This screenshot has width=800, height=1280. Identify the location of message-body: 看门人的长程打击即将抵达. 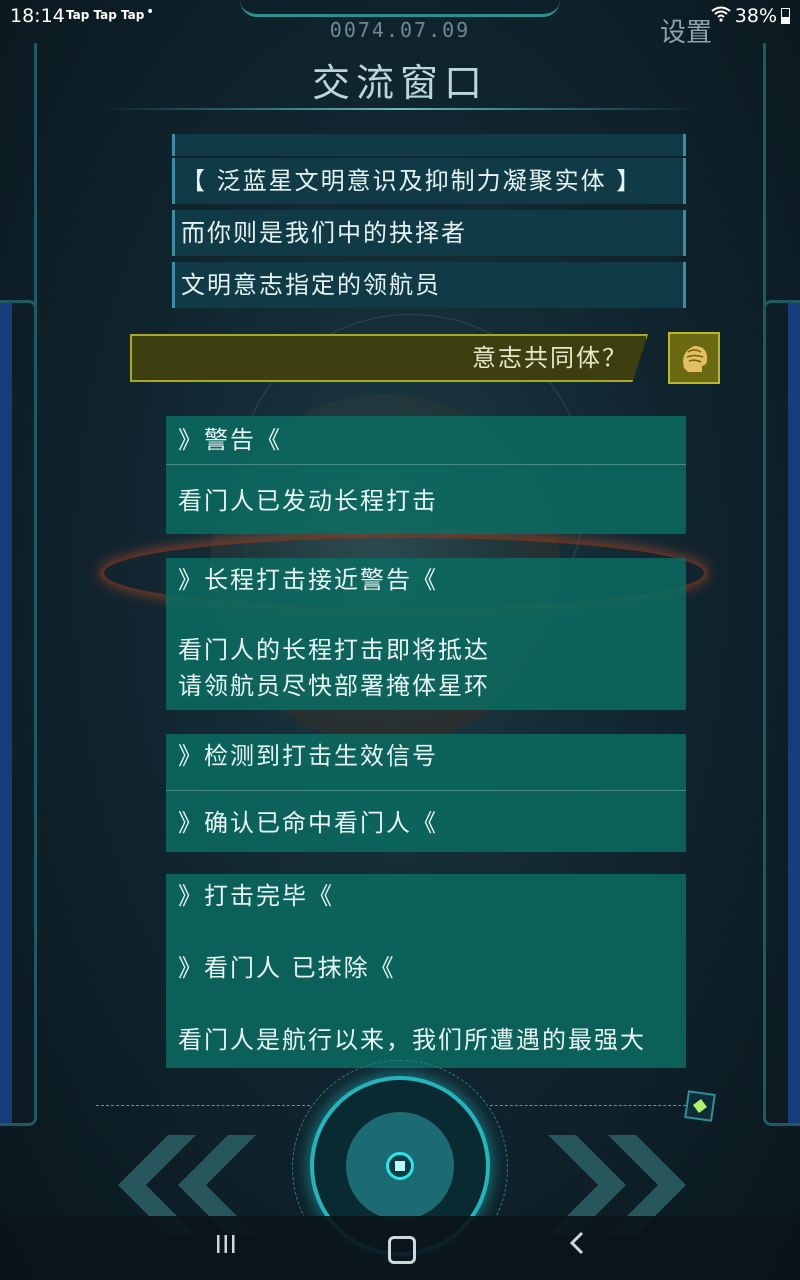
(334, 650).